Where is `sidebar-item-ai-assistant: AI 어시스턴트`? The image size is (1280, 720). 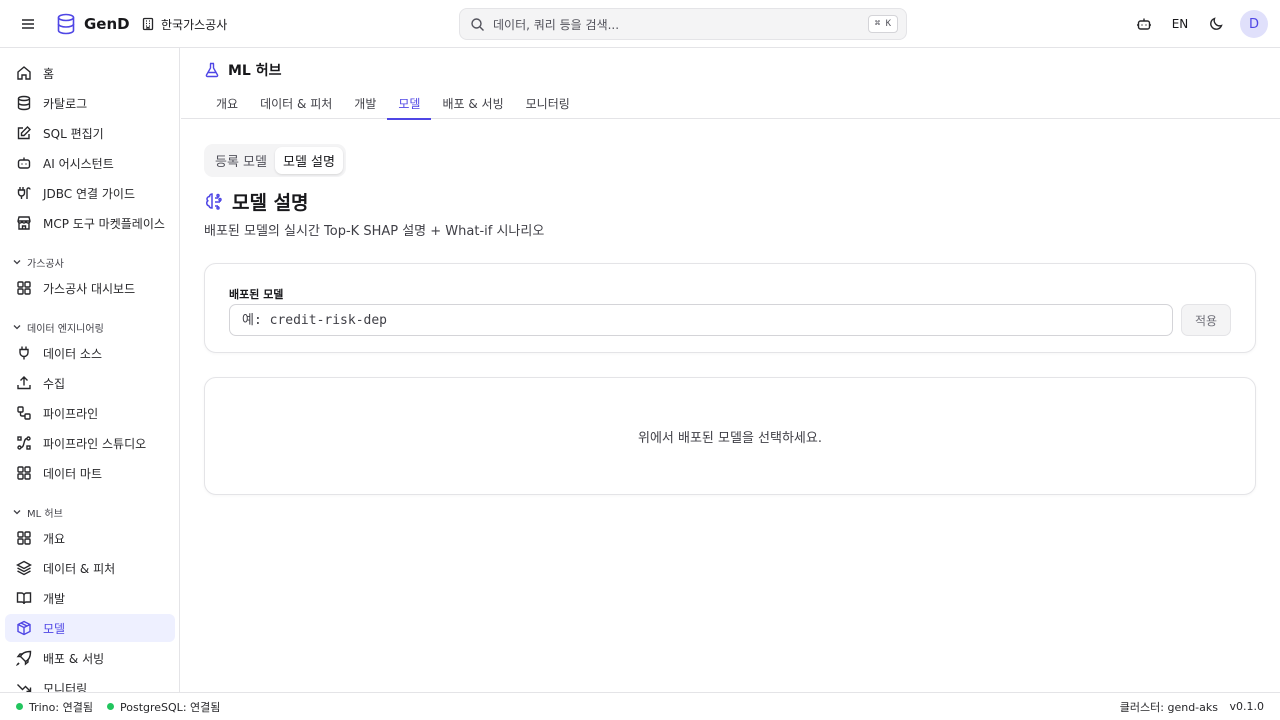 sidebar-item-ai-assistant: AI 어시스턴트 is located at coordinates (90, 163).